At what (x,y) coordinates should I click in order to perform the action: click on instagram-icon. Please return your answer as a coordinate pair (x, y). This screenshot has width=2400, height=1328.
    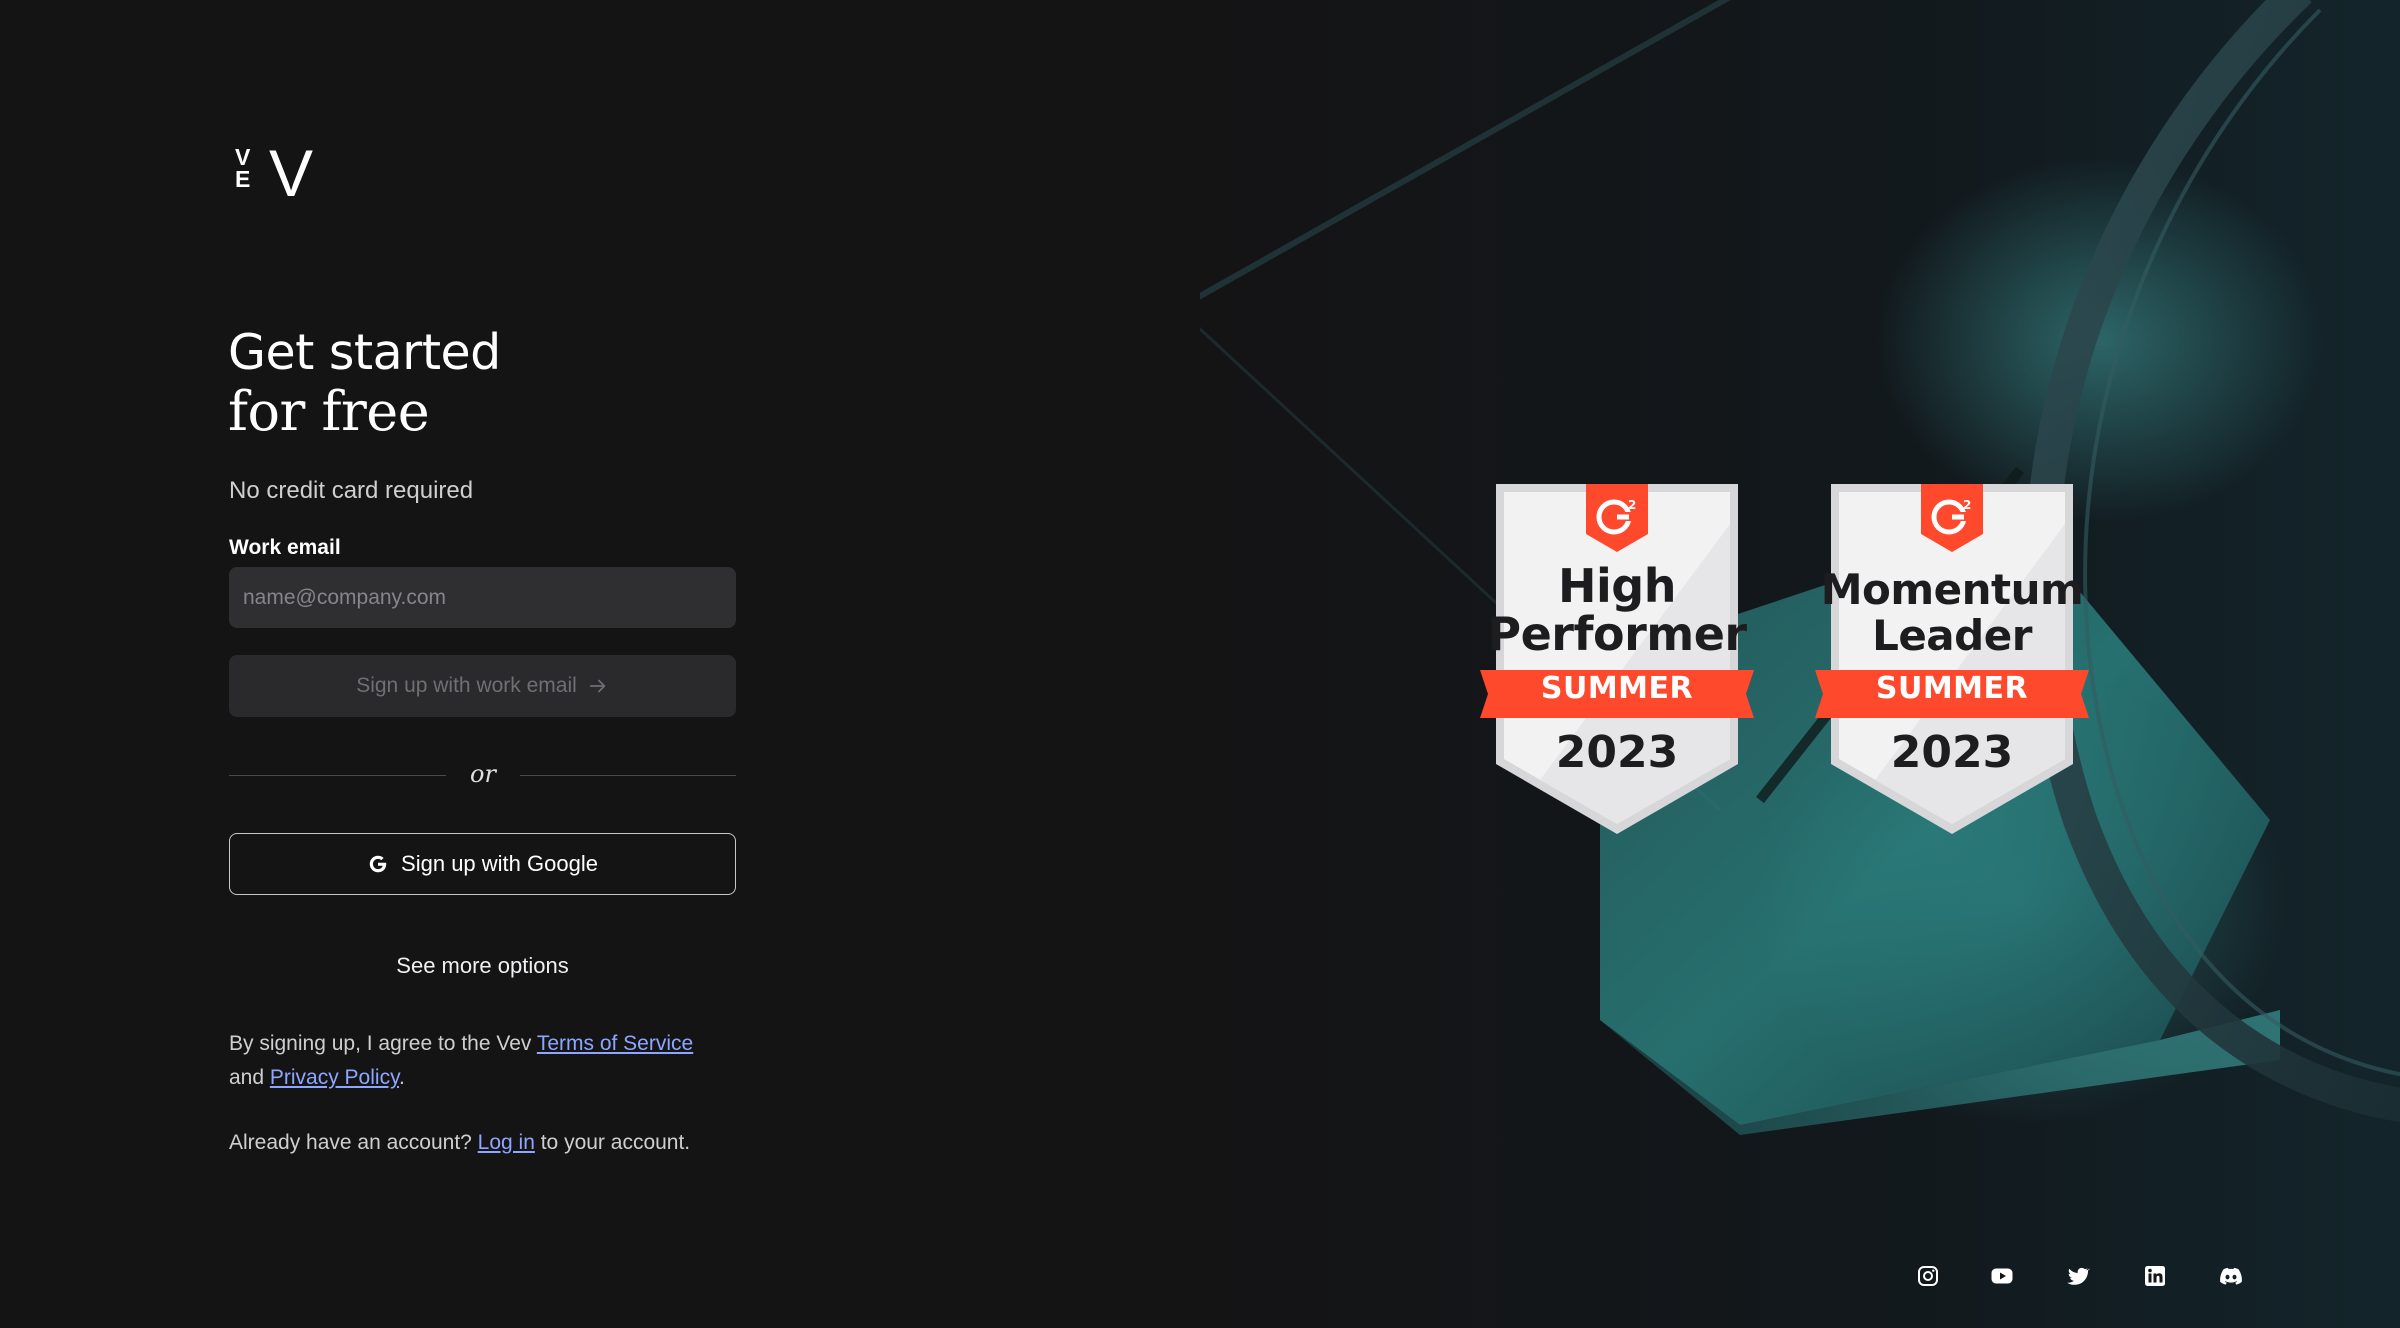
    Looking at the image, I should click on (1928, 1276).